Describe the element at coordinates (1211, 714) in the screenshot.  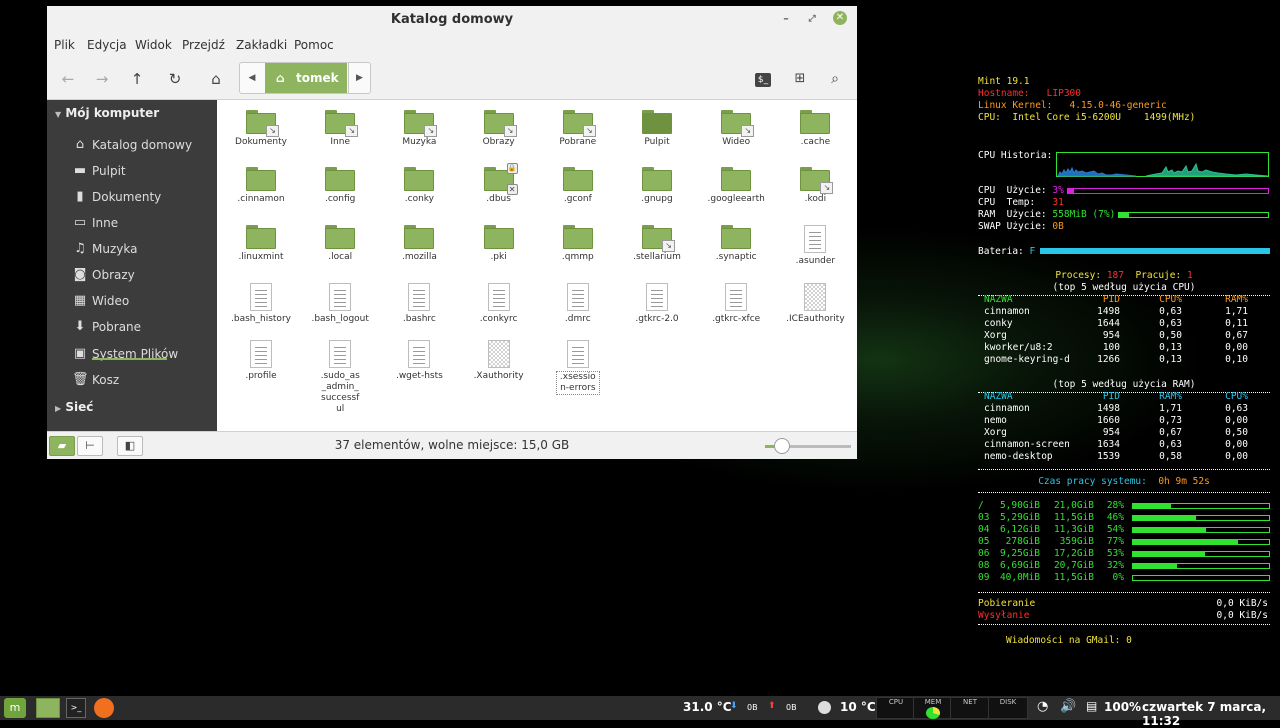
I see `clock: czwartek 7 marca, 11:32` at that location.